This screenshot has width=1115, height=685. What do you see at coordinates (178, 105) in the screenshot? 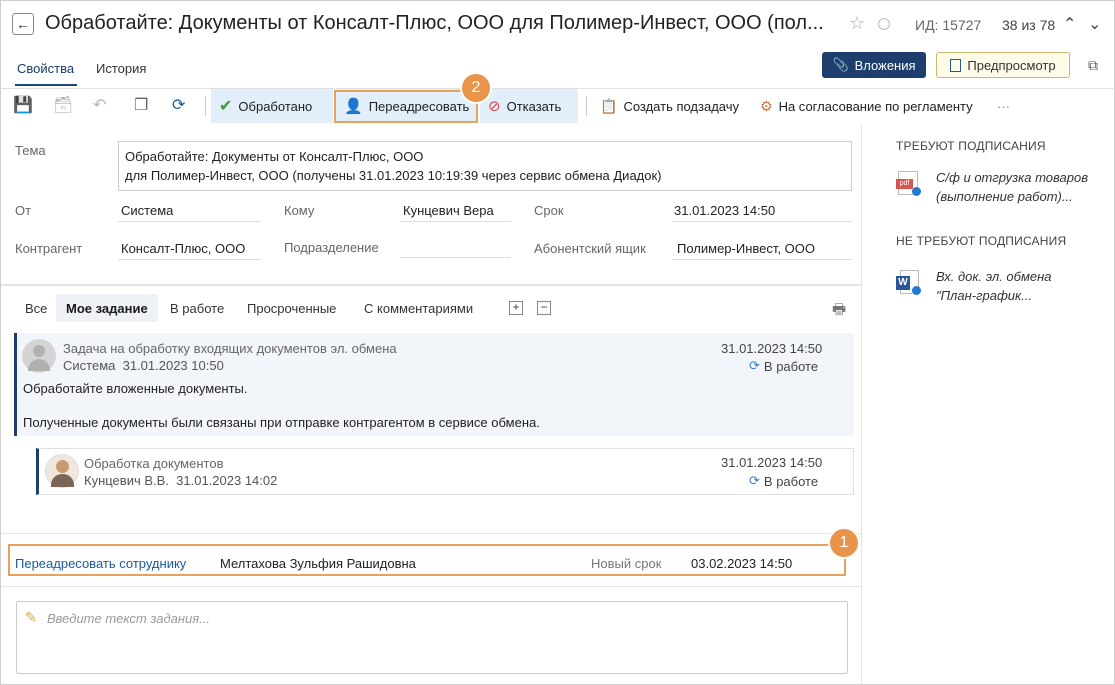
I see `refresh-icon: ⟳` at bounding box center [178, 105].